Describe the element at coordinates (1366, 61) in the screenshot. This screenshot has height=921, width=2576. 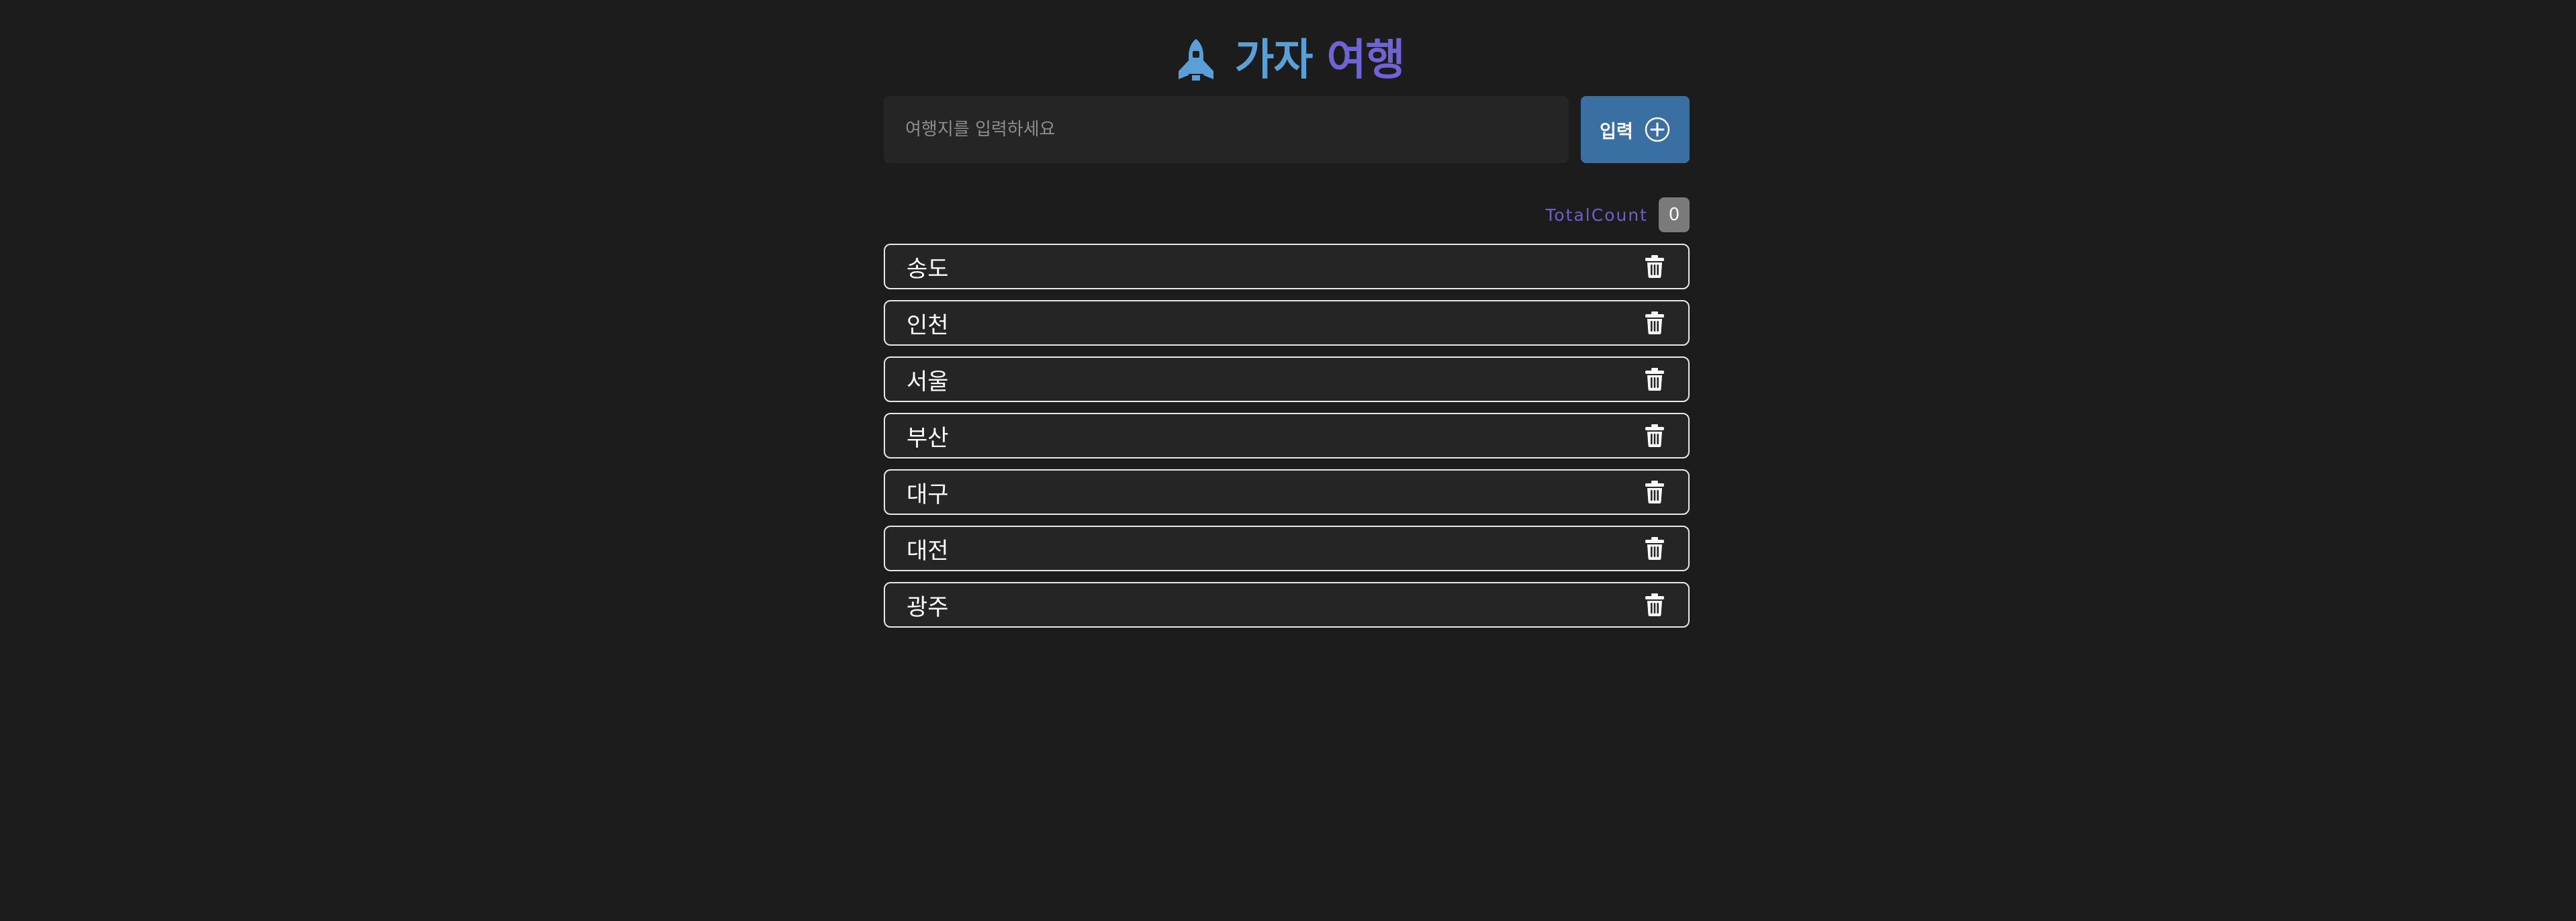
I see `title-word-2: 여행` at that location.